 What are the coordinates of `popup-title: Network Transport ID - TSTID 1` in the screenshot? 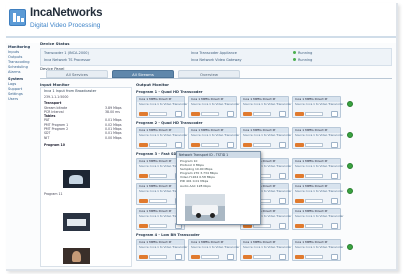 It's located at (218, 155).